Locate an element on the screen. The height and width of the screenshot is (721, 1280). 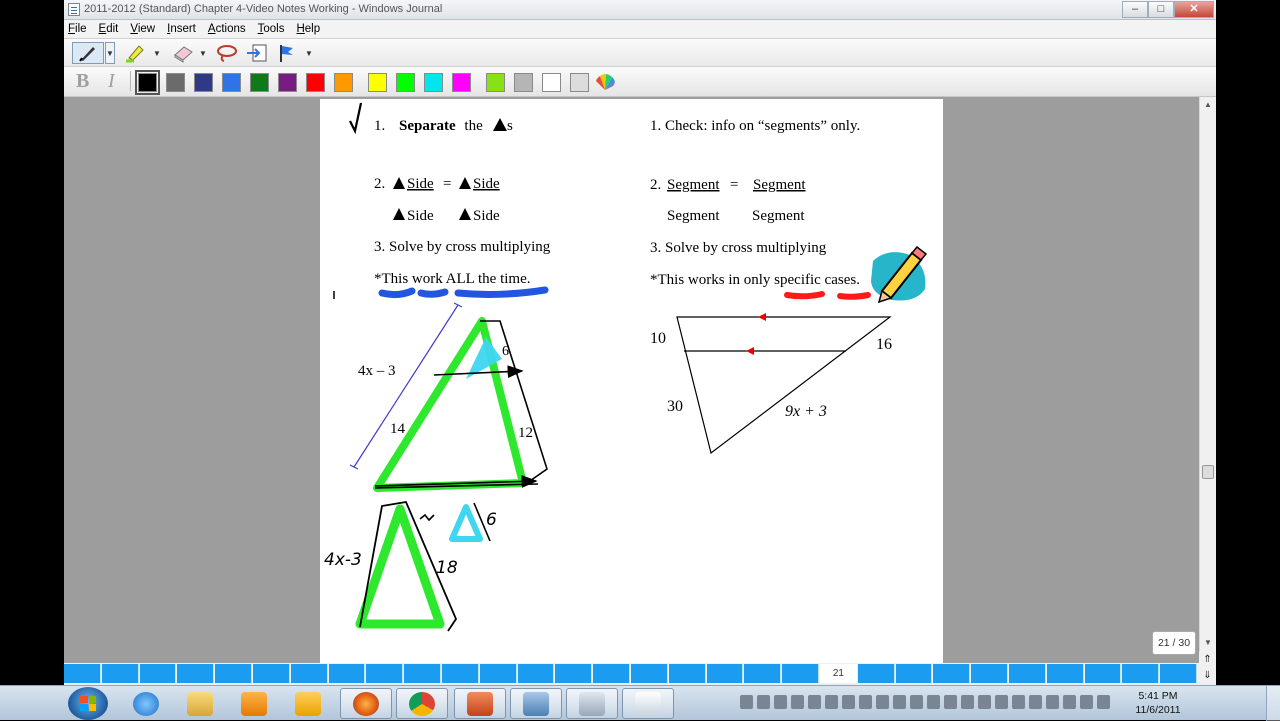
highlighter-button is located at coordinates (135, 53).